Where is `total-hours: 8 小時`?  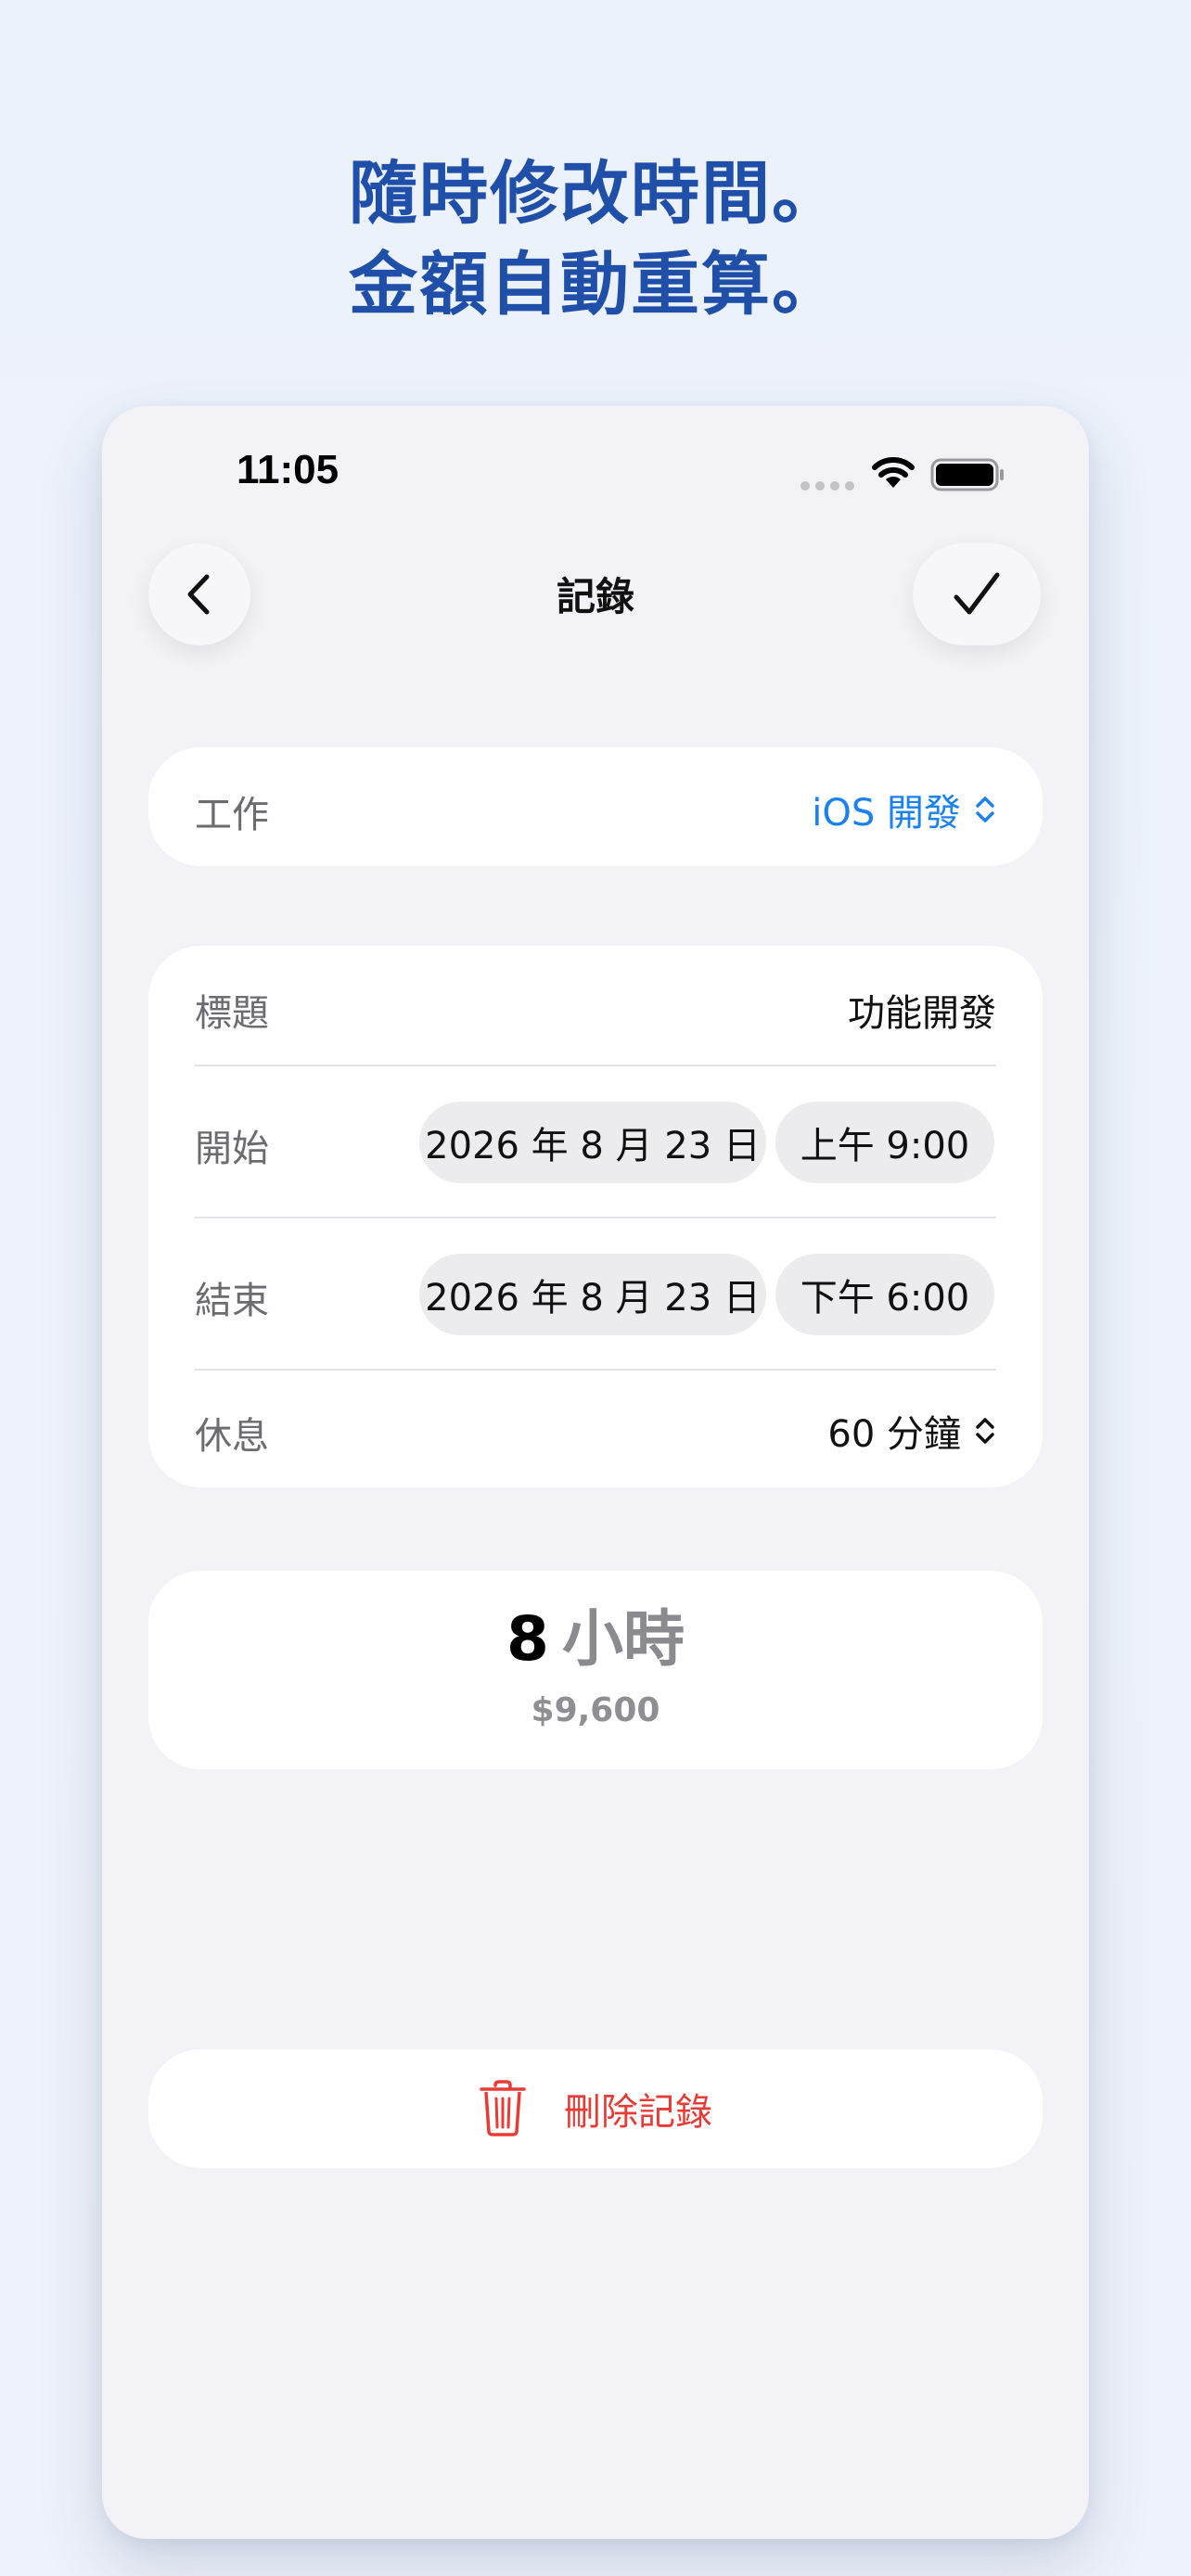
total-hours: 8 小時 is located at coordinates (595, 1639).